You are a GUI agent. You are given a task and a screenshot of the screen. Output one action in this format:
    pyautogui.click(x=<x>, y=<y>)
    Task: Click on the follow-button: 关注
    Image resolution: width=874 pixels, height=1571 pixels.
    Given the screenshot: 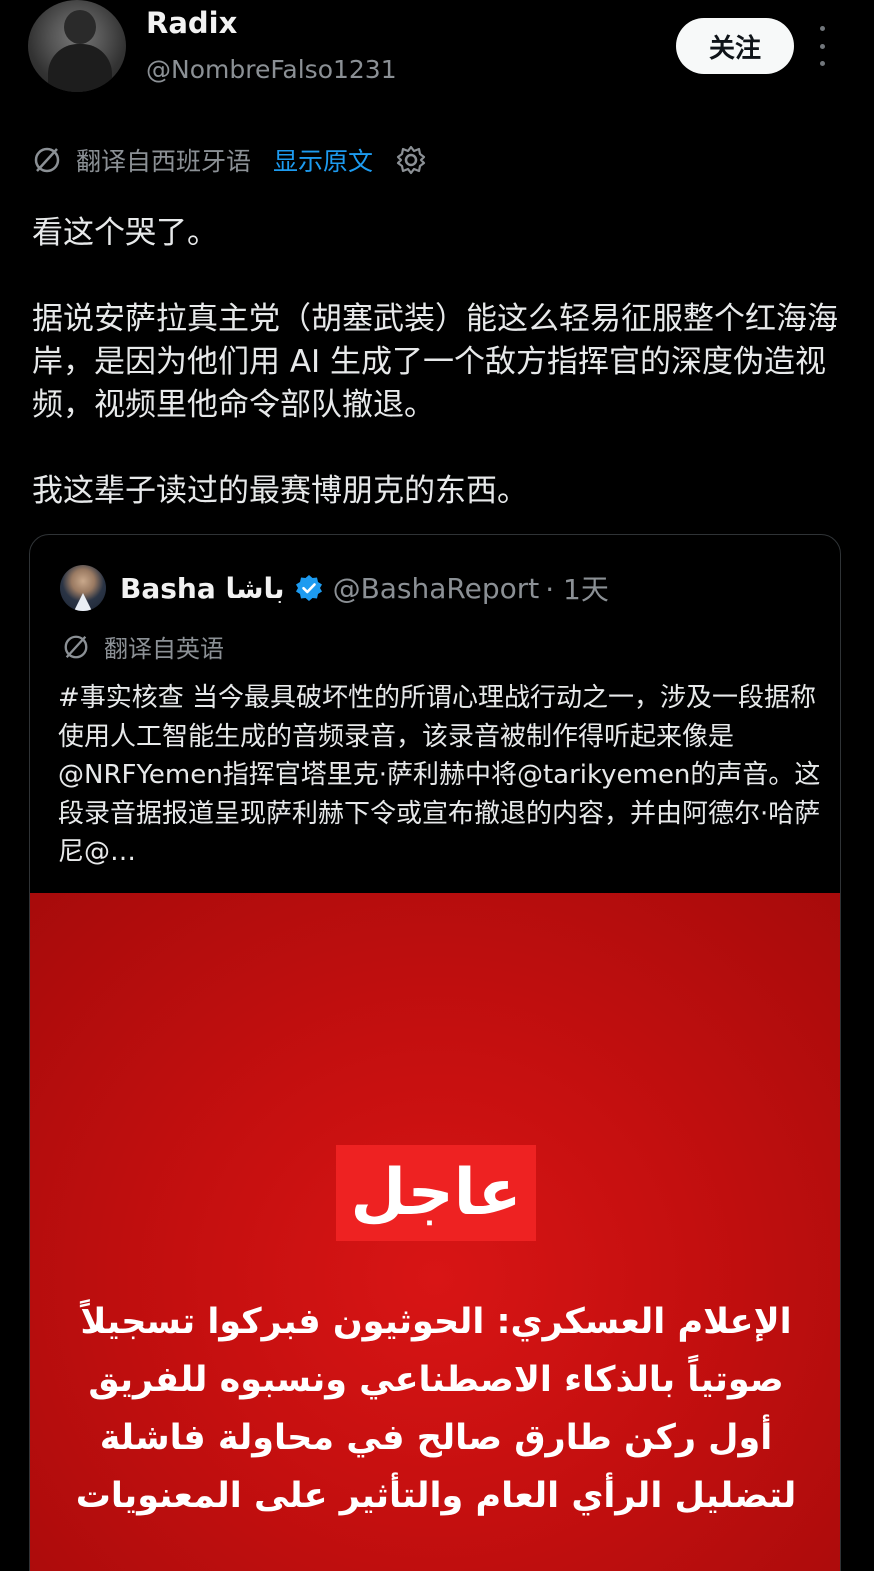 What is the action you would take?
    pyautogui.click(x=735, y=46)
    